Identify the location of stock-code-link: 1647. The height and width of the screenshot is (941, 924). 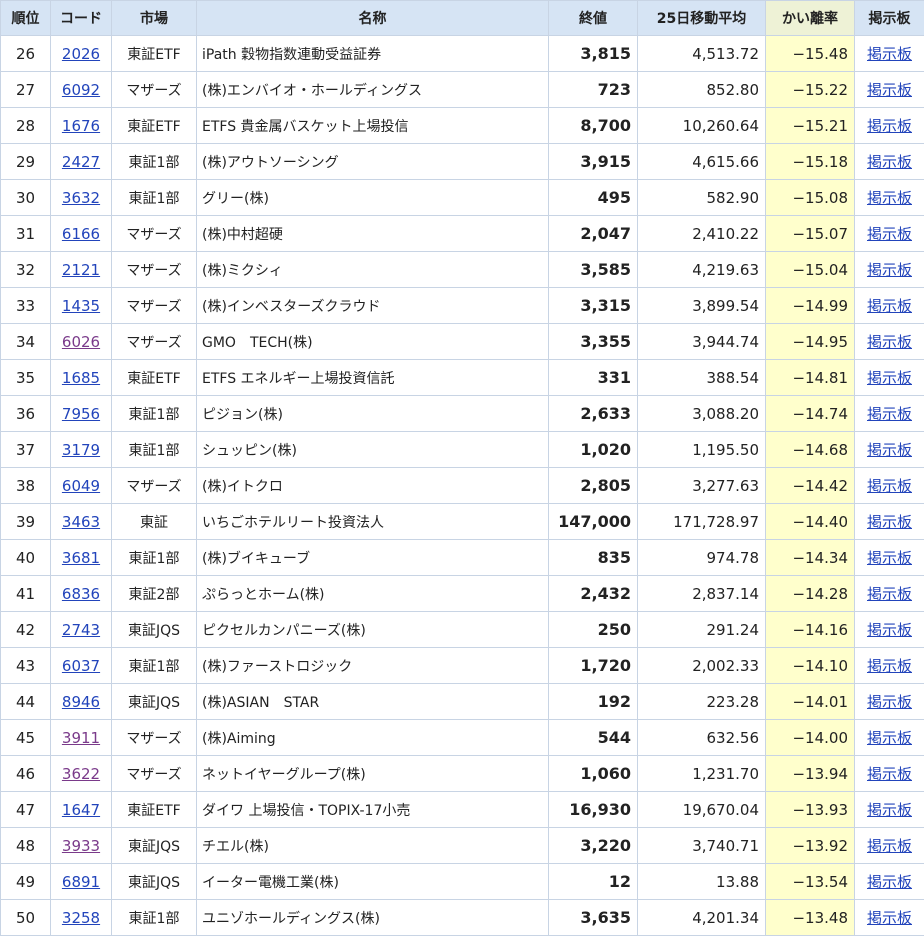
(81, 810).